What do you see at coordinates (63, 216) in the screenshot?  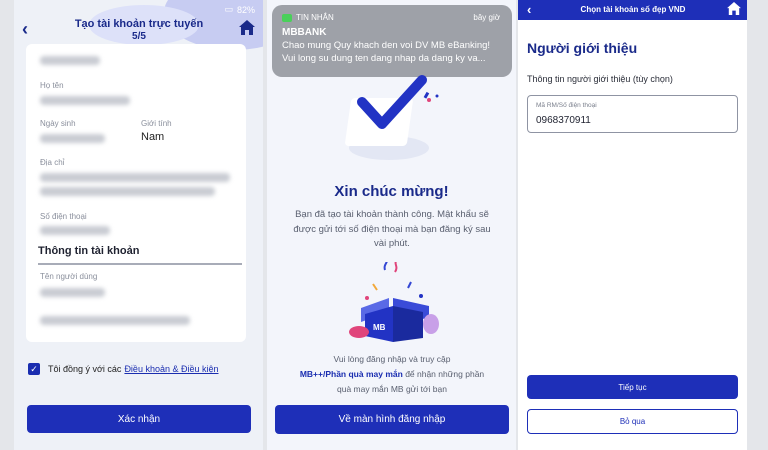 I see `phone-label: Số điện thoại` at bounding box center [63, 216].